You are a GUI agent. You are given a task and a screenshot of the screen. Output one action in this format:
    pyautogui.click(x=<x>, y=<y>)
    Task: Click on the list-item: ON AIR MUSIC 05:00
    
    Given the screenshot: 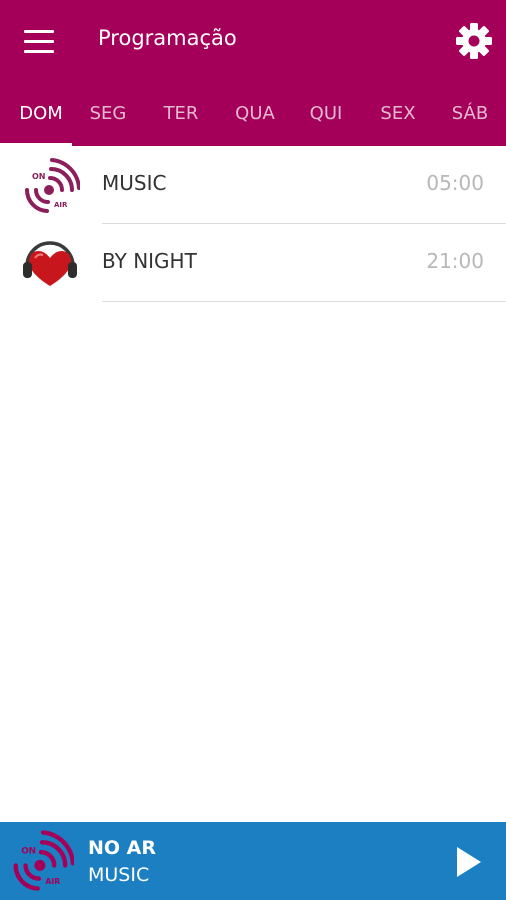 What is the action you would take?
    pyautogui.click(x=253, y=185)
    